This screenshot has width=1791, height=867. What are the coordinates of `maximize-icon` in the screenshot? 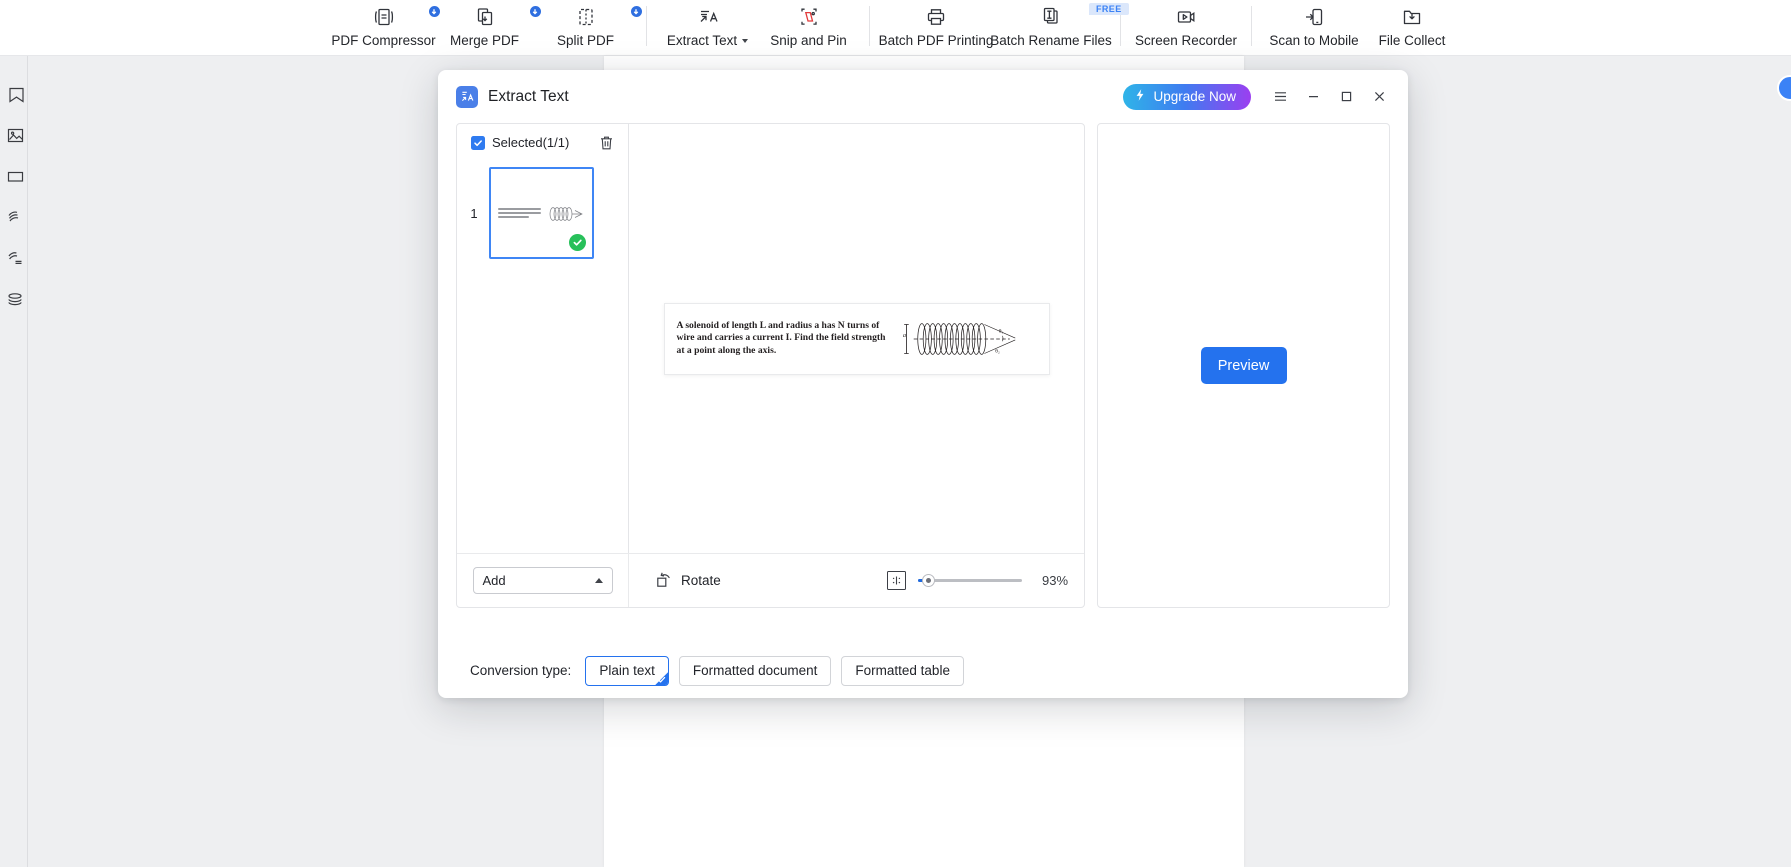 It's located at (1346, 97).